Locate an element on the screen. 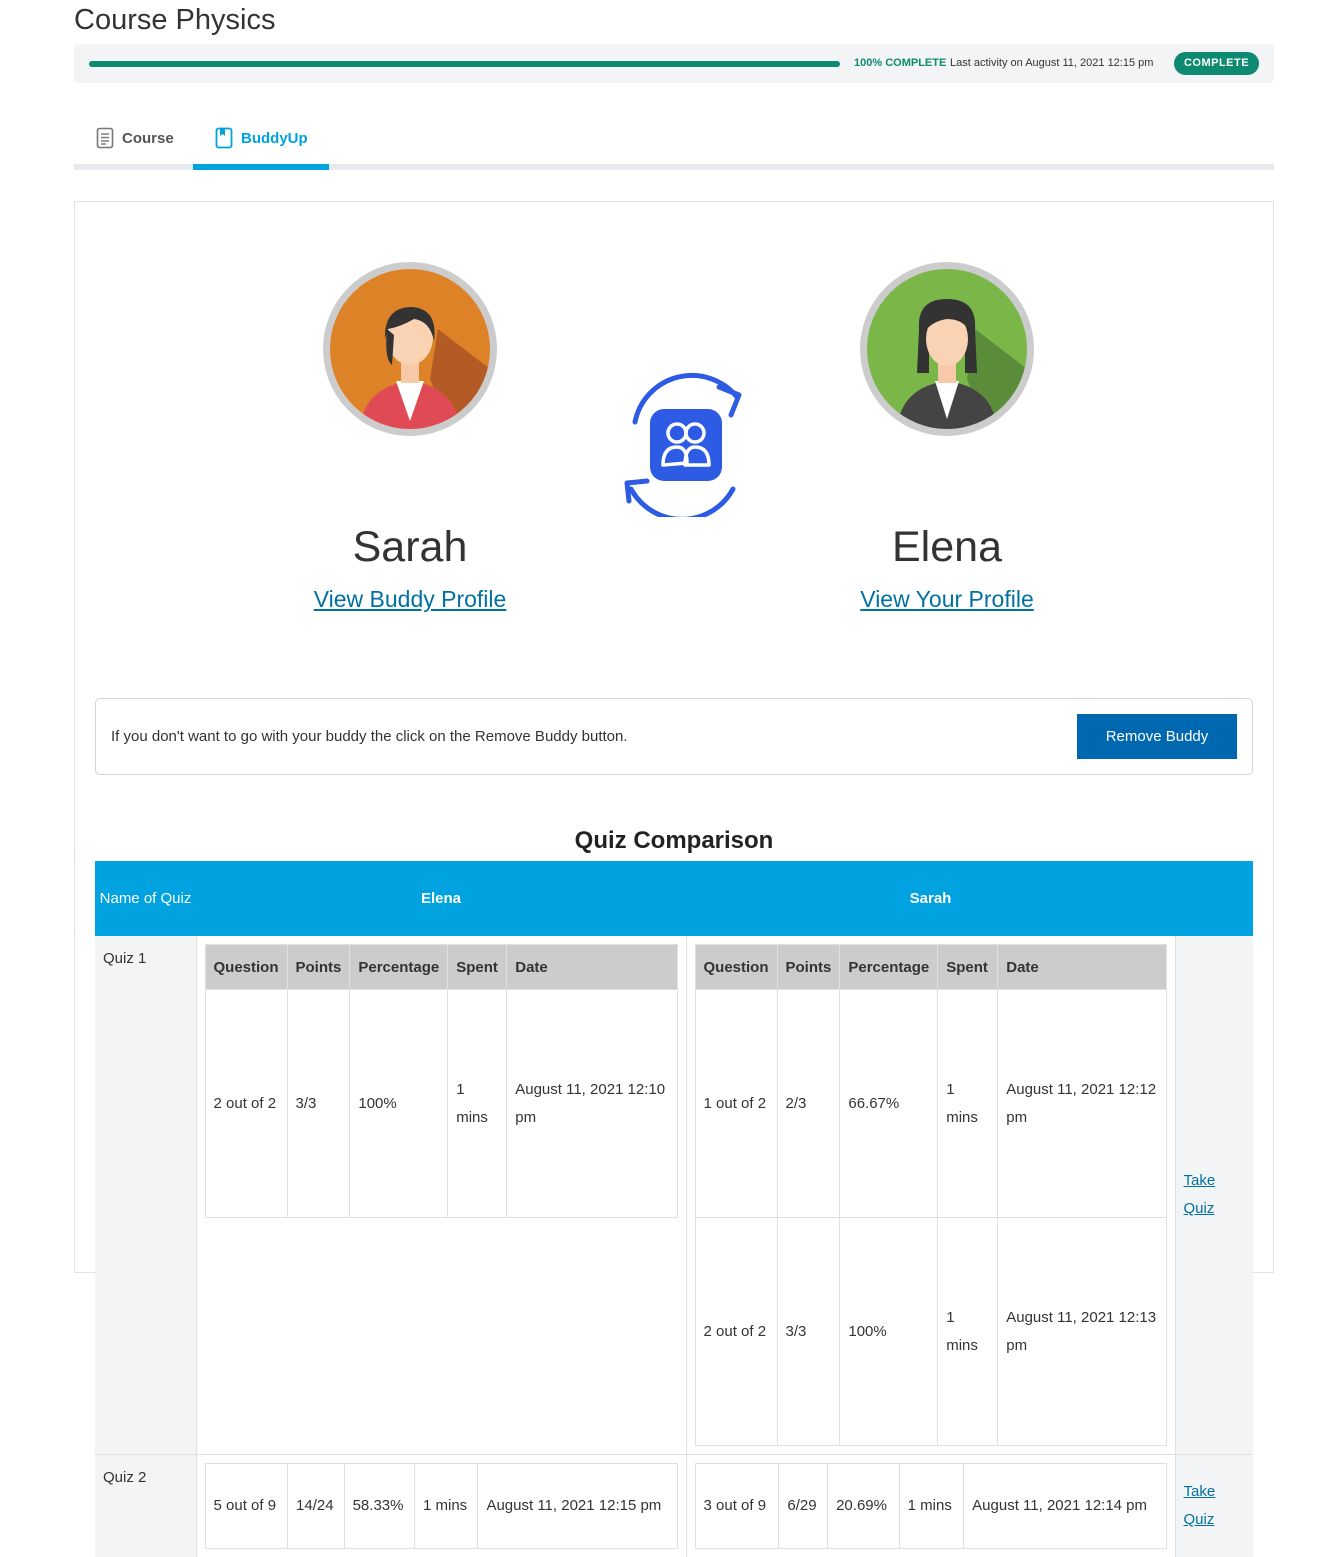 Image resolution: width=1342 pixels, height=1557 pixels. progress-fill is located at coordinates (464, 64).